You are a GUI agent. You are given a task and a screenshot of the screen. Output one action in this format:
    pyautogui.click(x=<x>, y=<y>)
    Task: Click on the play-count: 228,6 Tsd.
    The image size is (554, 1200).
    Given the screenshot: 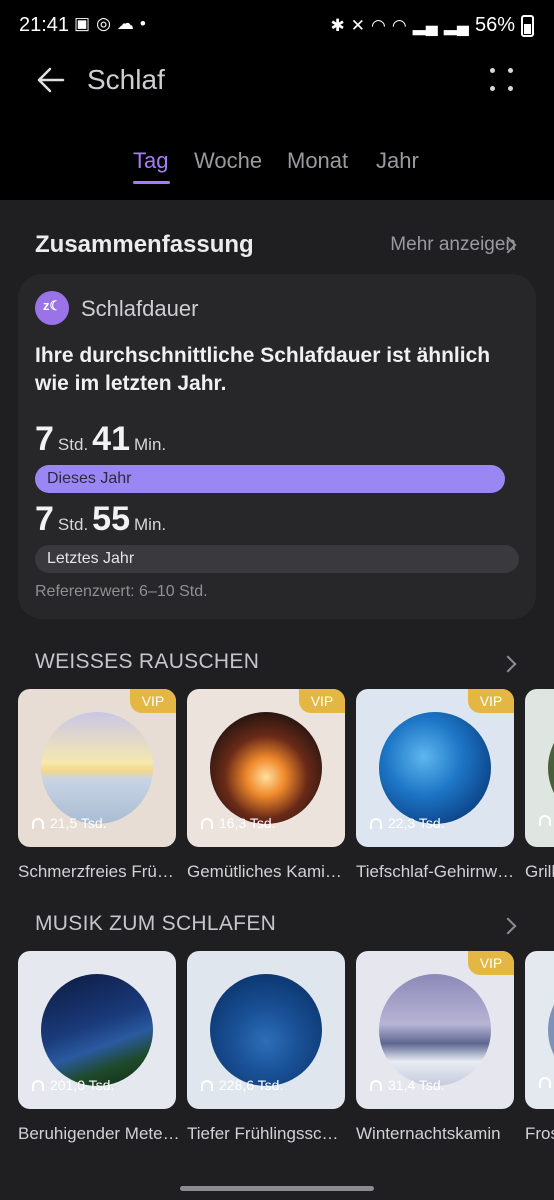 What is the action you would take?
    pyautogui.click(x=242, y=1085)
    